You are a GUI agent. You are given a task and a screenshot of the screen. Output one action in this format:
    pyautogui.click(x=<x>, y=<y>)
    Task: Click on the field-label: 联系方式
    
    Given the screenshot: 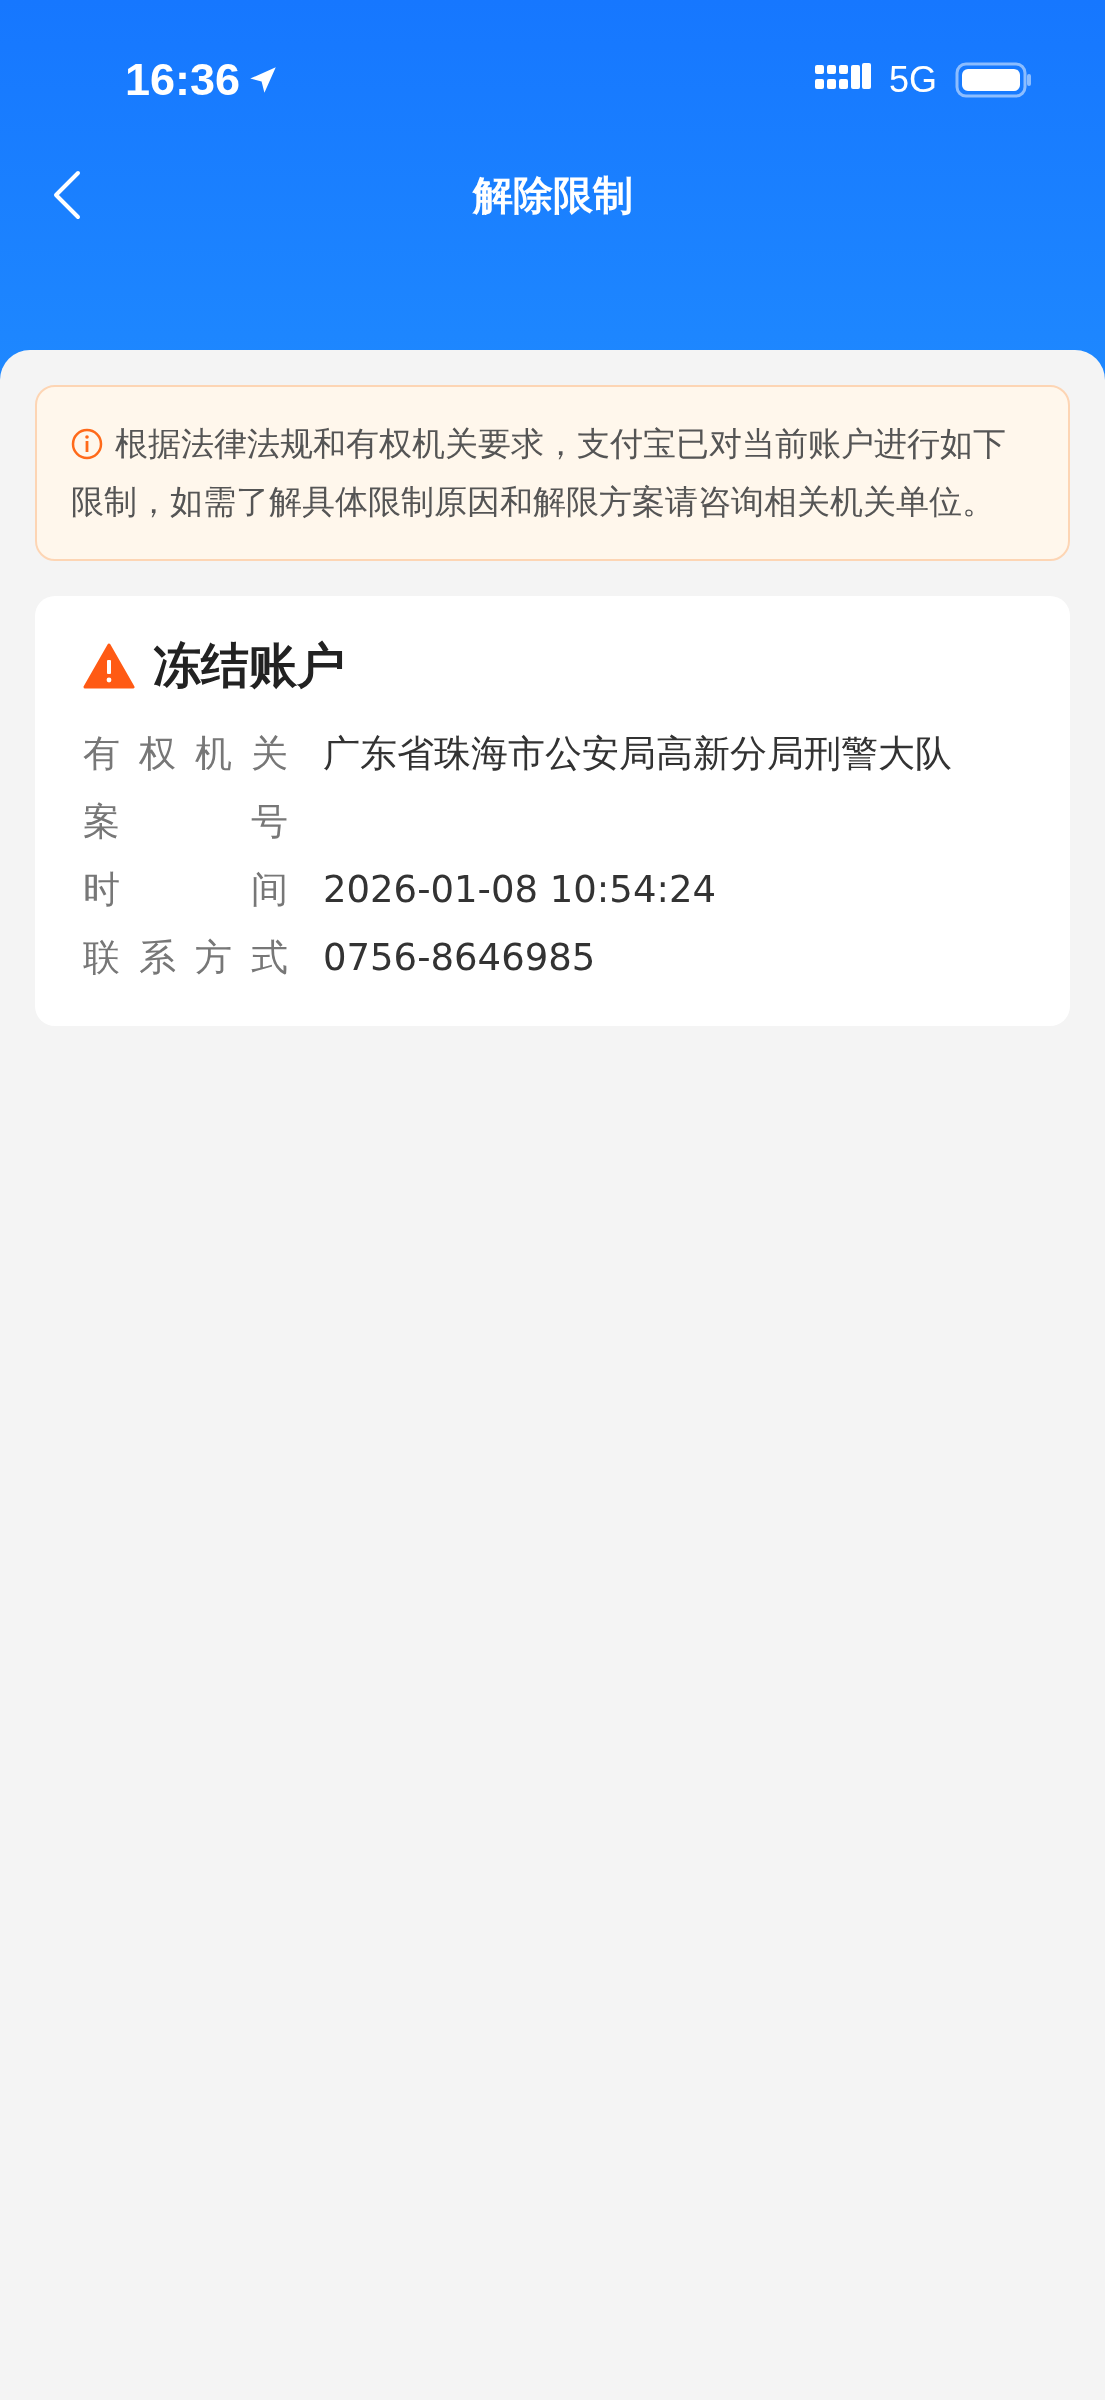 What is the action you would take?
    pyautogui.click(x=185, y=958)
    